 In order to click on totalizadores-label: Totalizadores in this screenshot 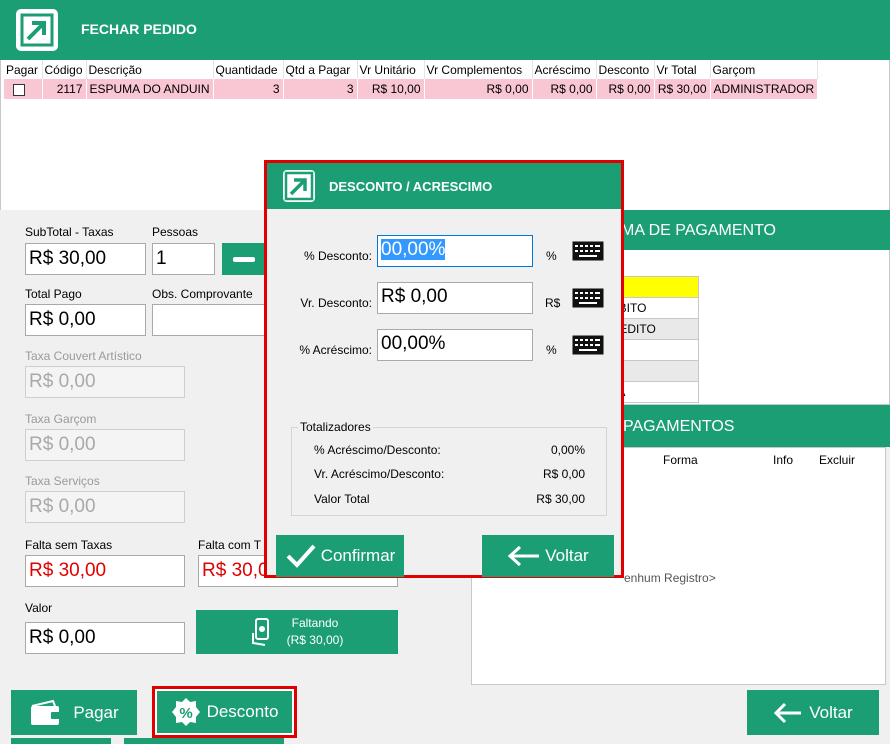, I will do `click(335, 427)`.